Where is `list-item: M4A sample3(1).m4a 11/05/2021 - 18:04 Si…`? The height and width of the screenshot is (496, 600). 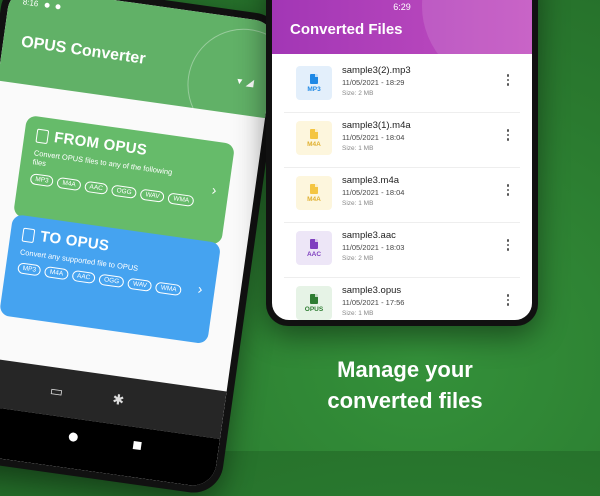 list-item: M4A sample3(1).m4a 11/05/2021 - 18:04 Si… is located at coordinates (402, 140).